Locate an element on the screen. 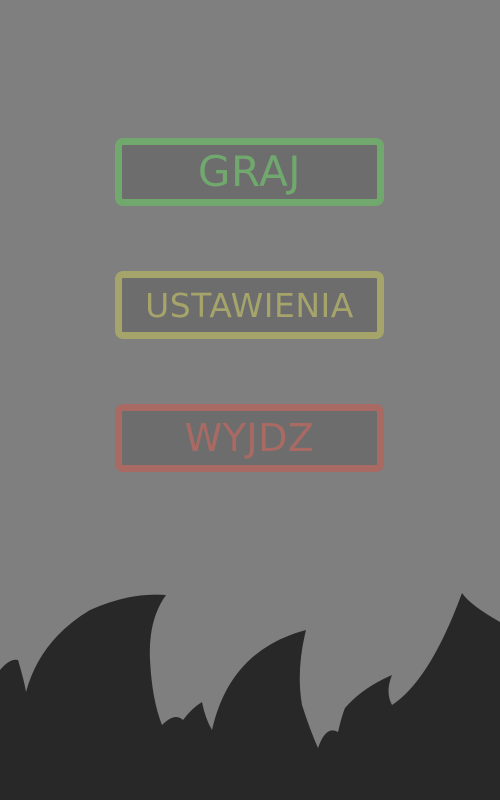  play-button: GRAJ is located at coordinates (249, 172).